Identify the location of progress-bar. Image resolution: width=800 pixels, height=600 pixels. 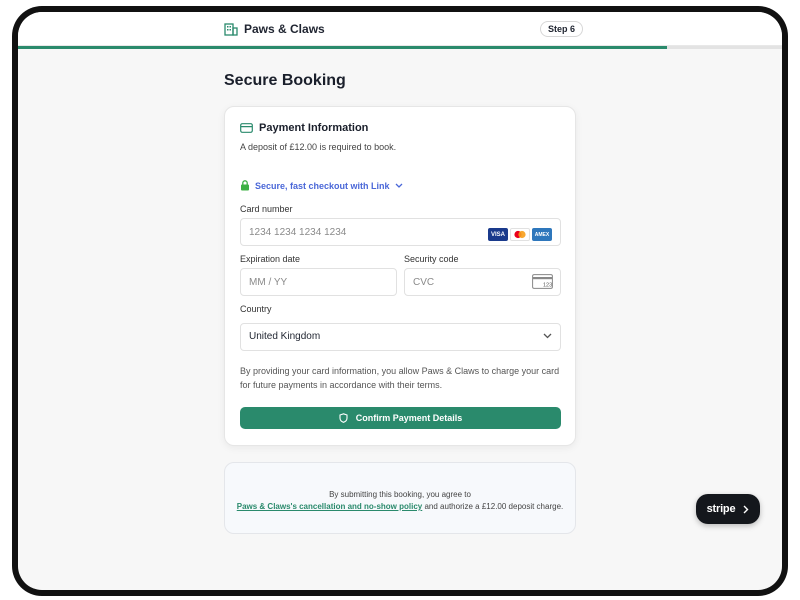
(400, 47).